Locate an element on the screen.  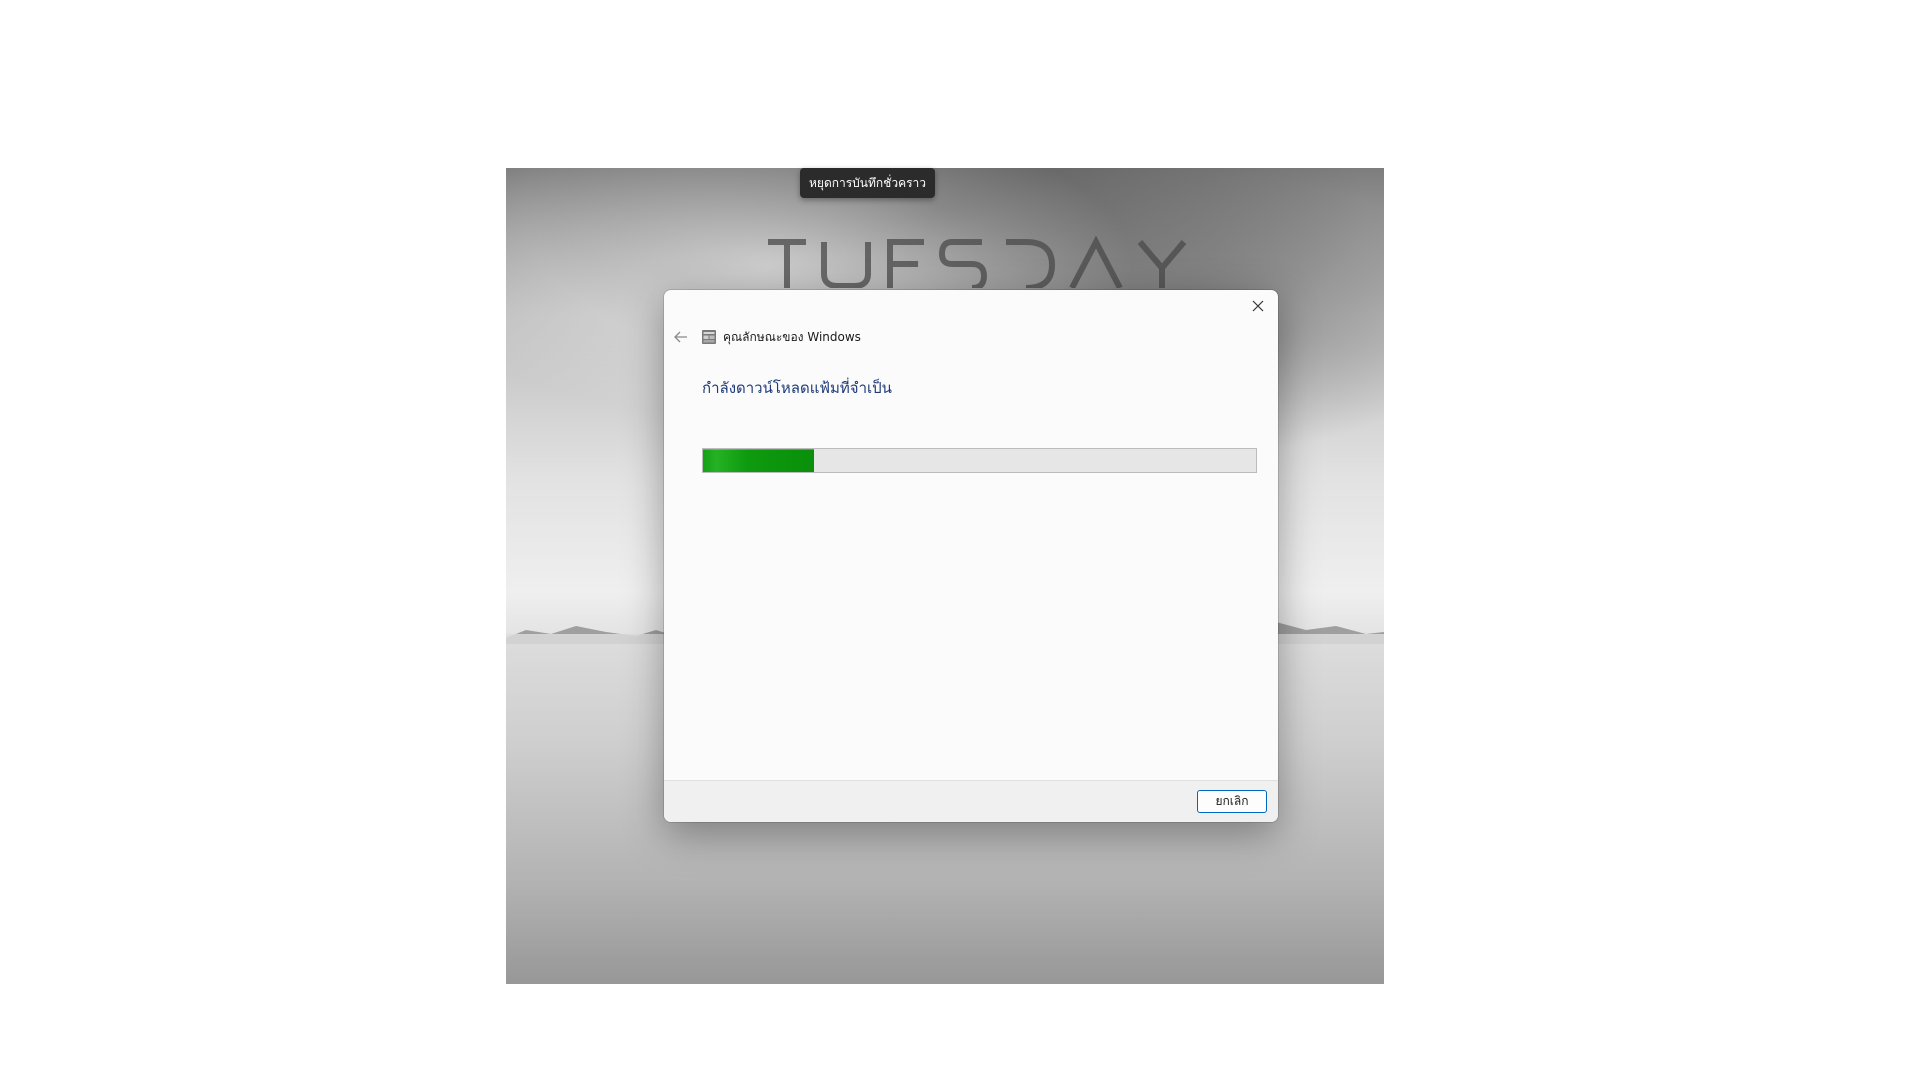
windows-features-icon is located at coordinates (709, 337).